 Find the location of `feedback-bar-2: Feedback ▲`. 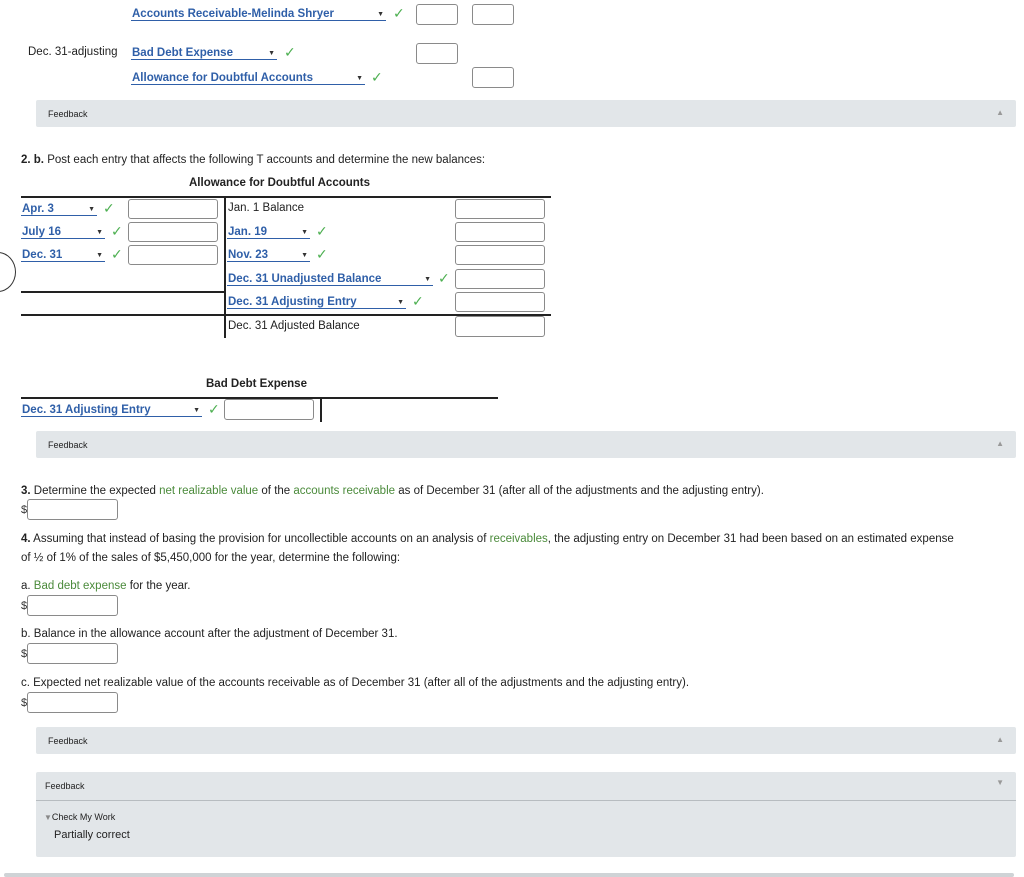

feedback-bar-2: Feedback ▲ is located at coordinates (526, 444).